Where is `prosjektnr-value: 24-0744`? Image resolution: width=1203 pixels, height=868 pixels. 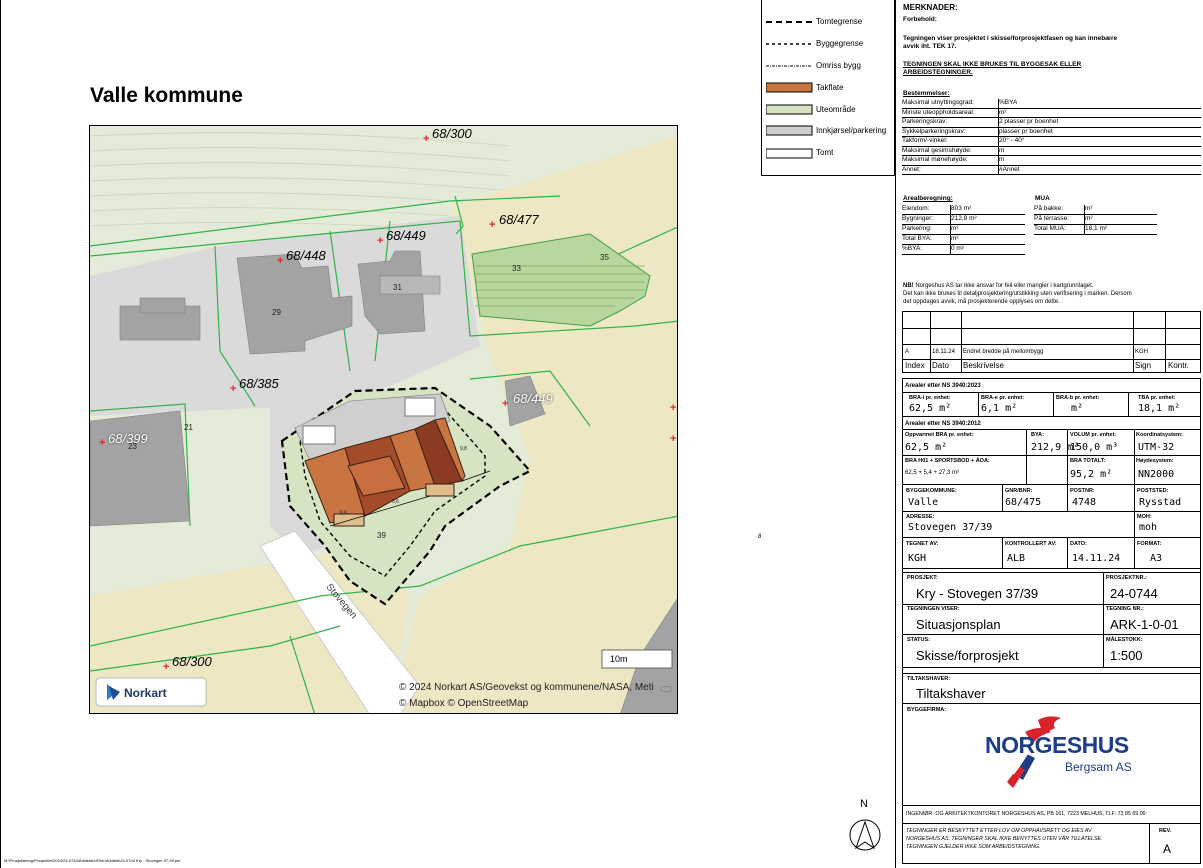
prosjektnr-value: 24-0744 is located at coordinates (1134, 593).